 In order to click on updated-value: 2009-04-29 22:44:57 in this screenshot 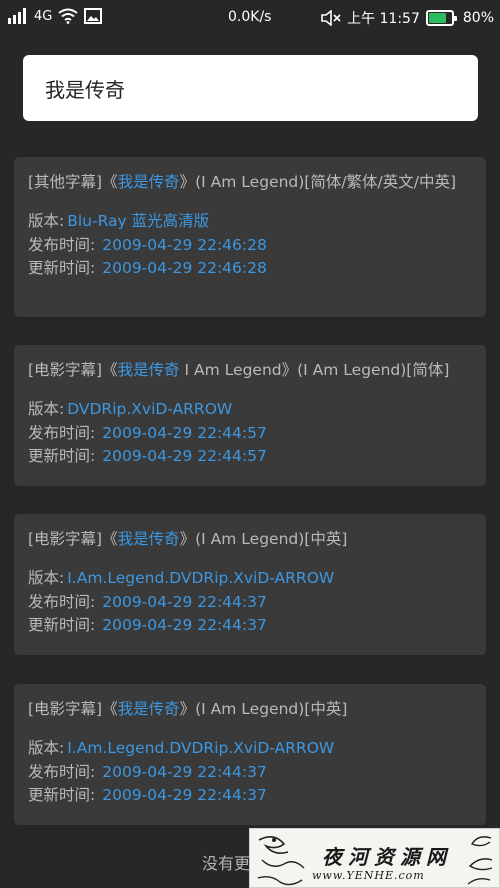, I will do `click(184, 456)`.